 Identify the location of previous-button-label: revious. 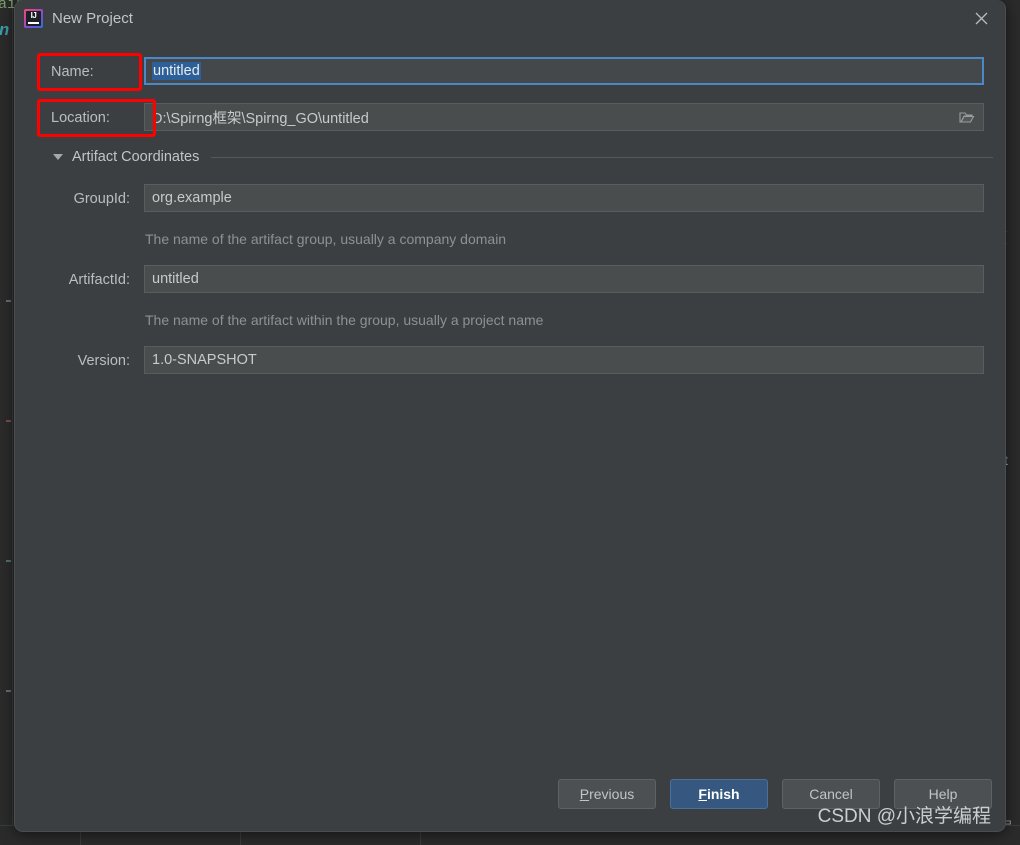
(612, 794).